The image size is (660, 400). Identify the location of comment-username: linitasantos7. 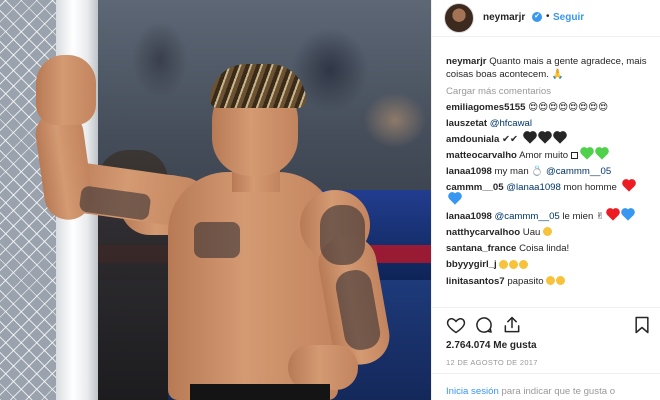
(475, 281).